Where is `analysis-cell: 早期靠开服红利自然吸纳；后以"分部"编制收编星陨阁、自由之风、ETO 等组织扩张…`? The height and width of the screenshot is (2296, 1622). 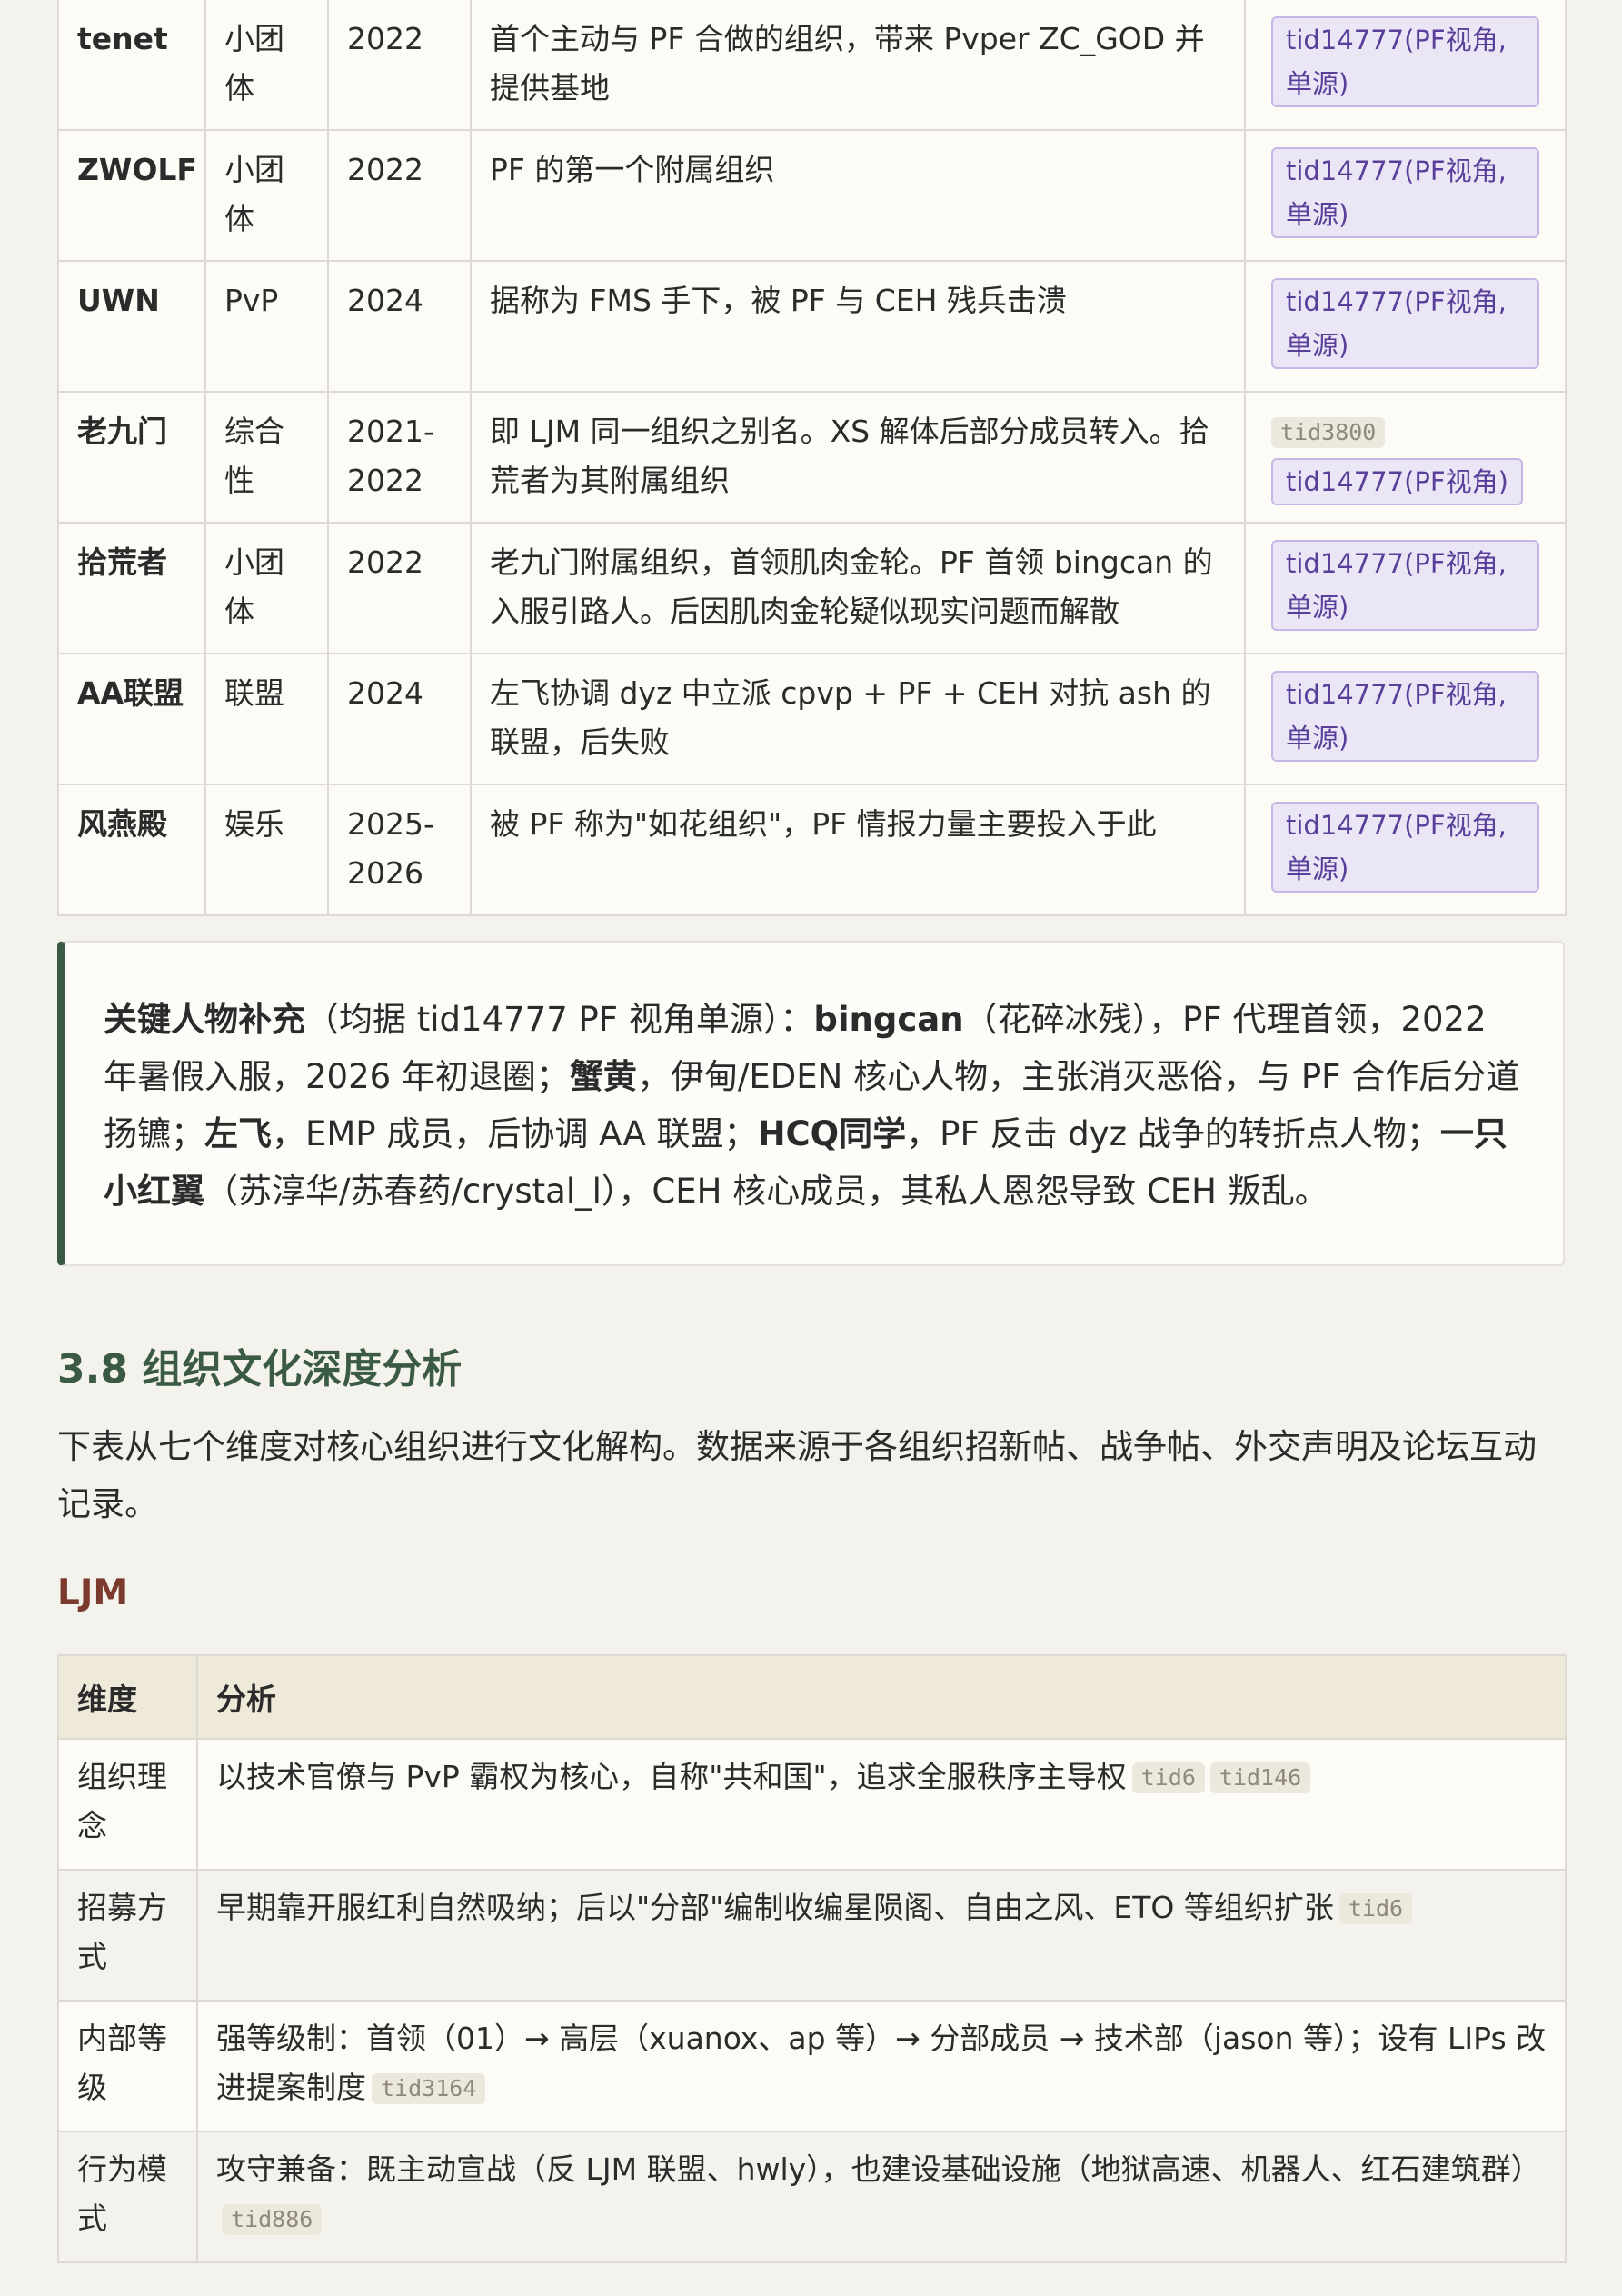
analysis-cell: 早期靠开服红利自然吸纳；后以"分部"编制收编星陨阁、自由之风、ETO 等组织扩张… is located at coordinates (881, 1935).